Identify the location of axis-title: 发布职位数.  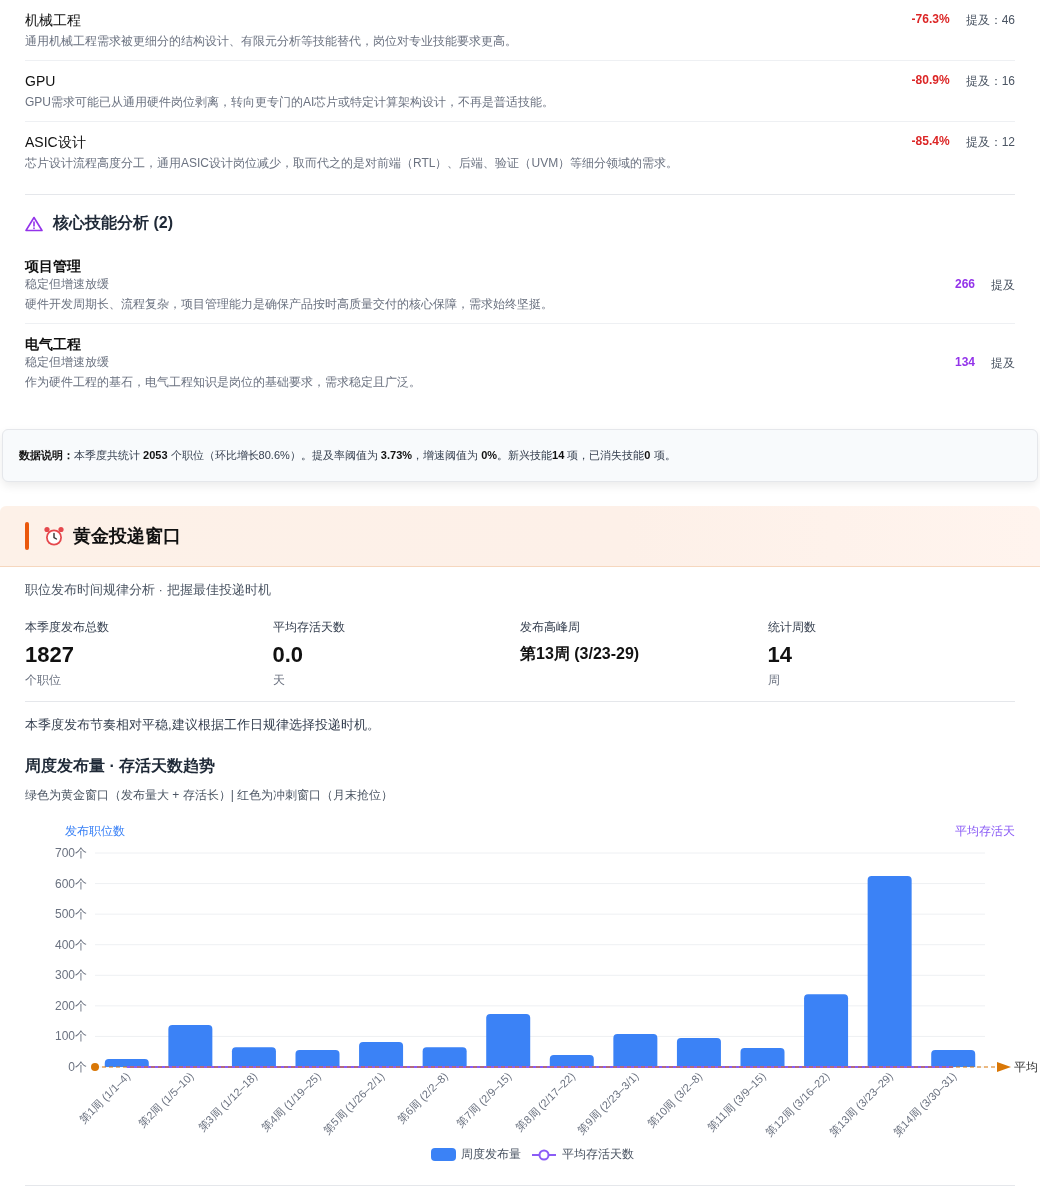
(95, 831).